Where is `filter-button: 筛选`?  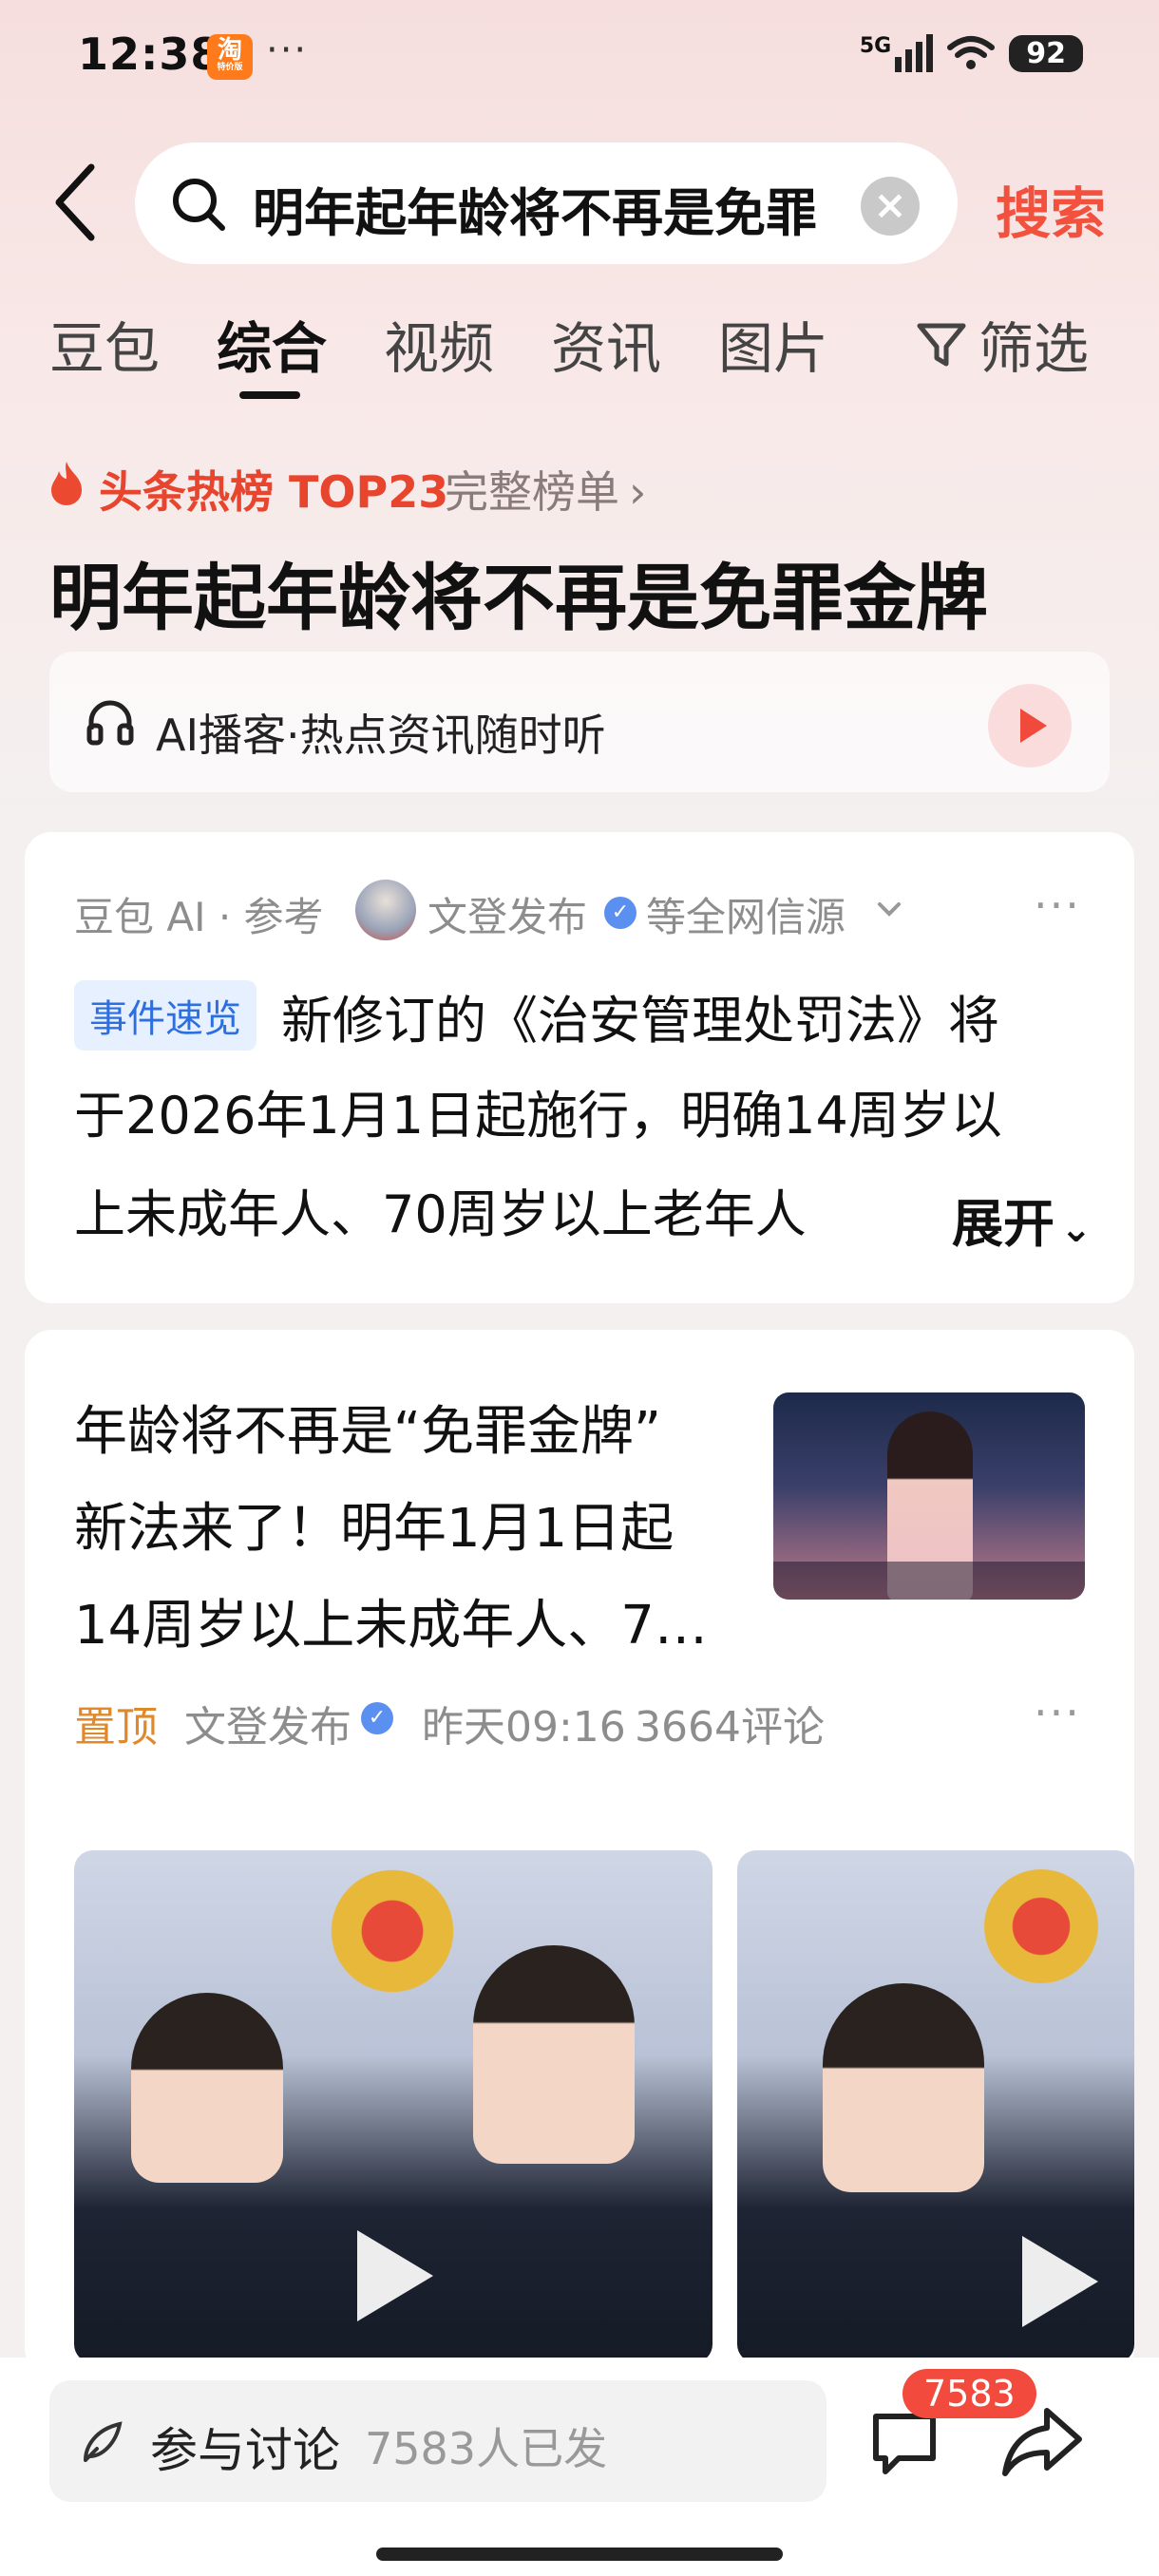
filter-button: 筛选 is located at coordinates (1001, 344).